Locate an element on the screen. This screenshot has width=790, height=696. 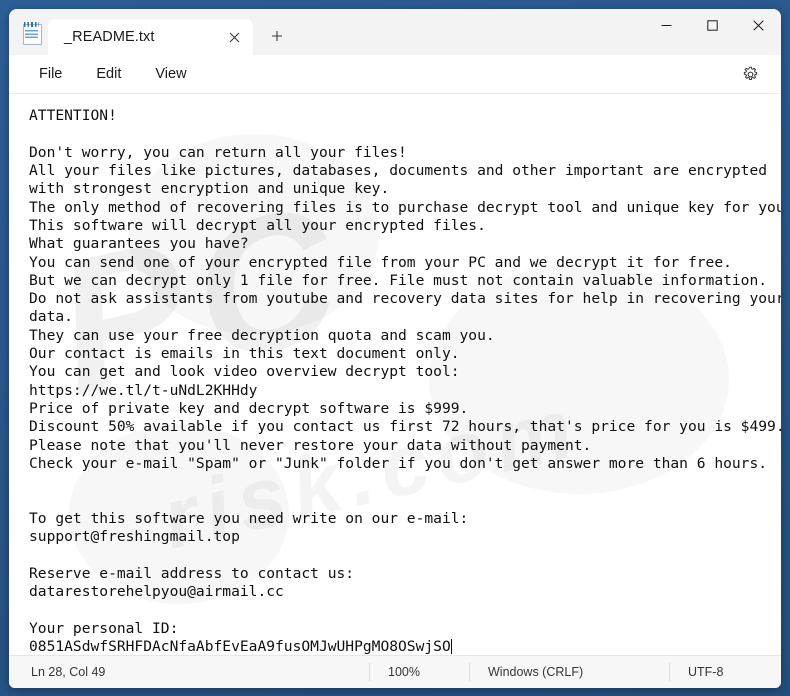
gear-icon is located at coordinates (750, 74).